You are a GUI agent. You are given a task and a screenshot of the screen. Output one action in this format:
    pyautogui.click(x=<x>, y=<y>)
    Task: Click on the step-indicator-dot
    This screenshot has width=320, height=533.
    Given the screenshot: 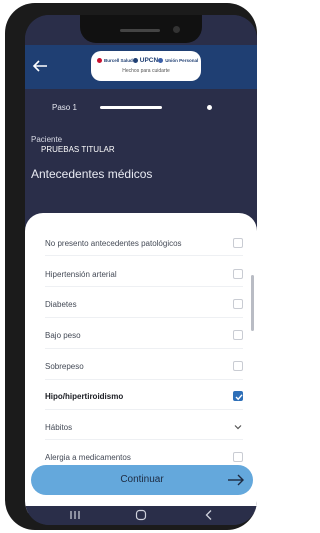 What is the action you would take?
    pyautogui.click(x=209, y=107)
    